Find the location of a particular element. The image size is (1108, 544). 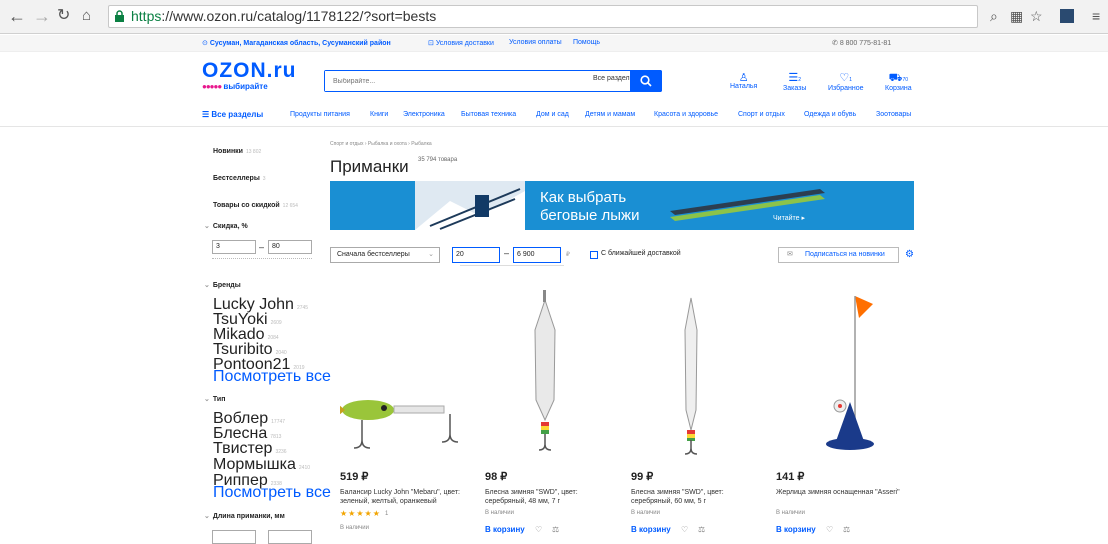

fast-delivery-label: С ближайшей доставкой is located at coordinates (641, 253).